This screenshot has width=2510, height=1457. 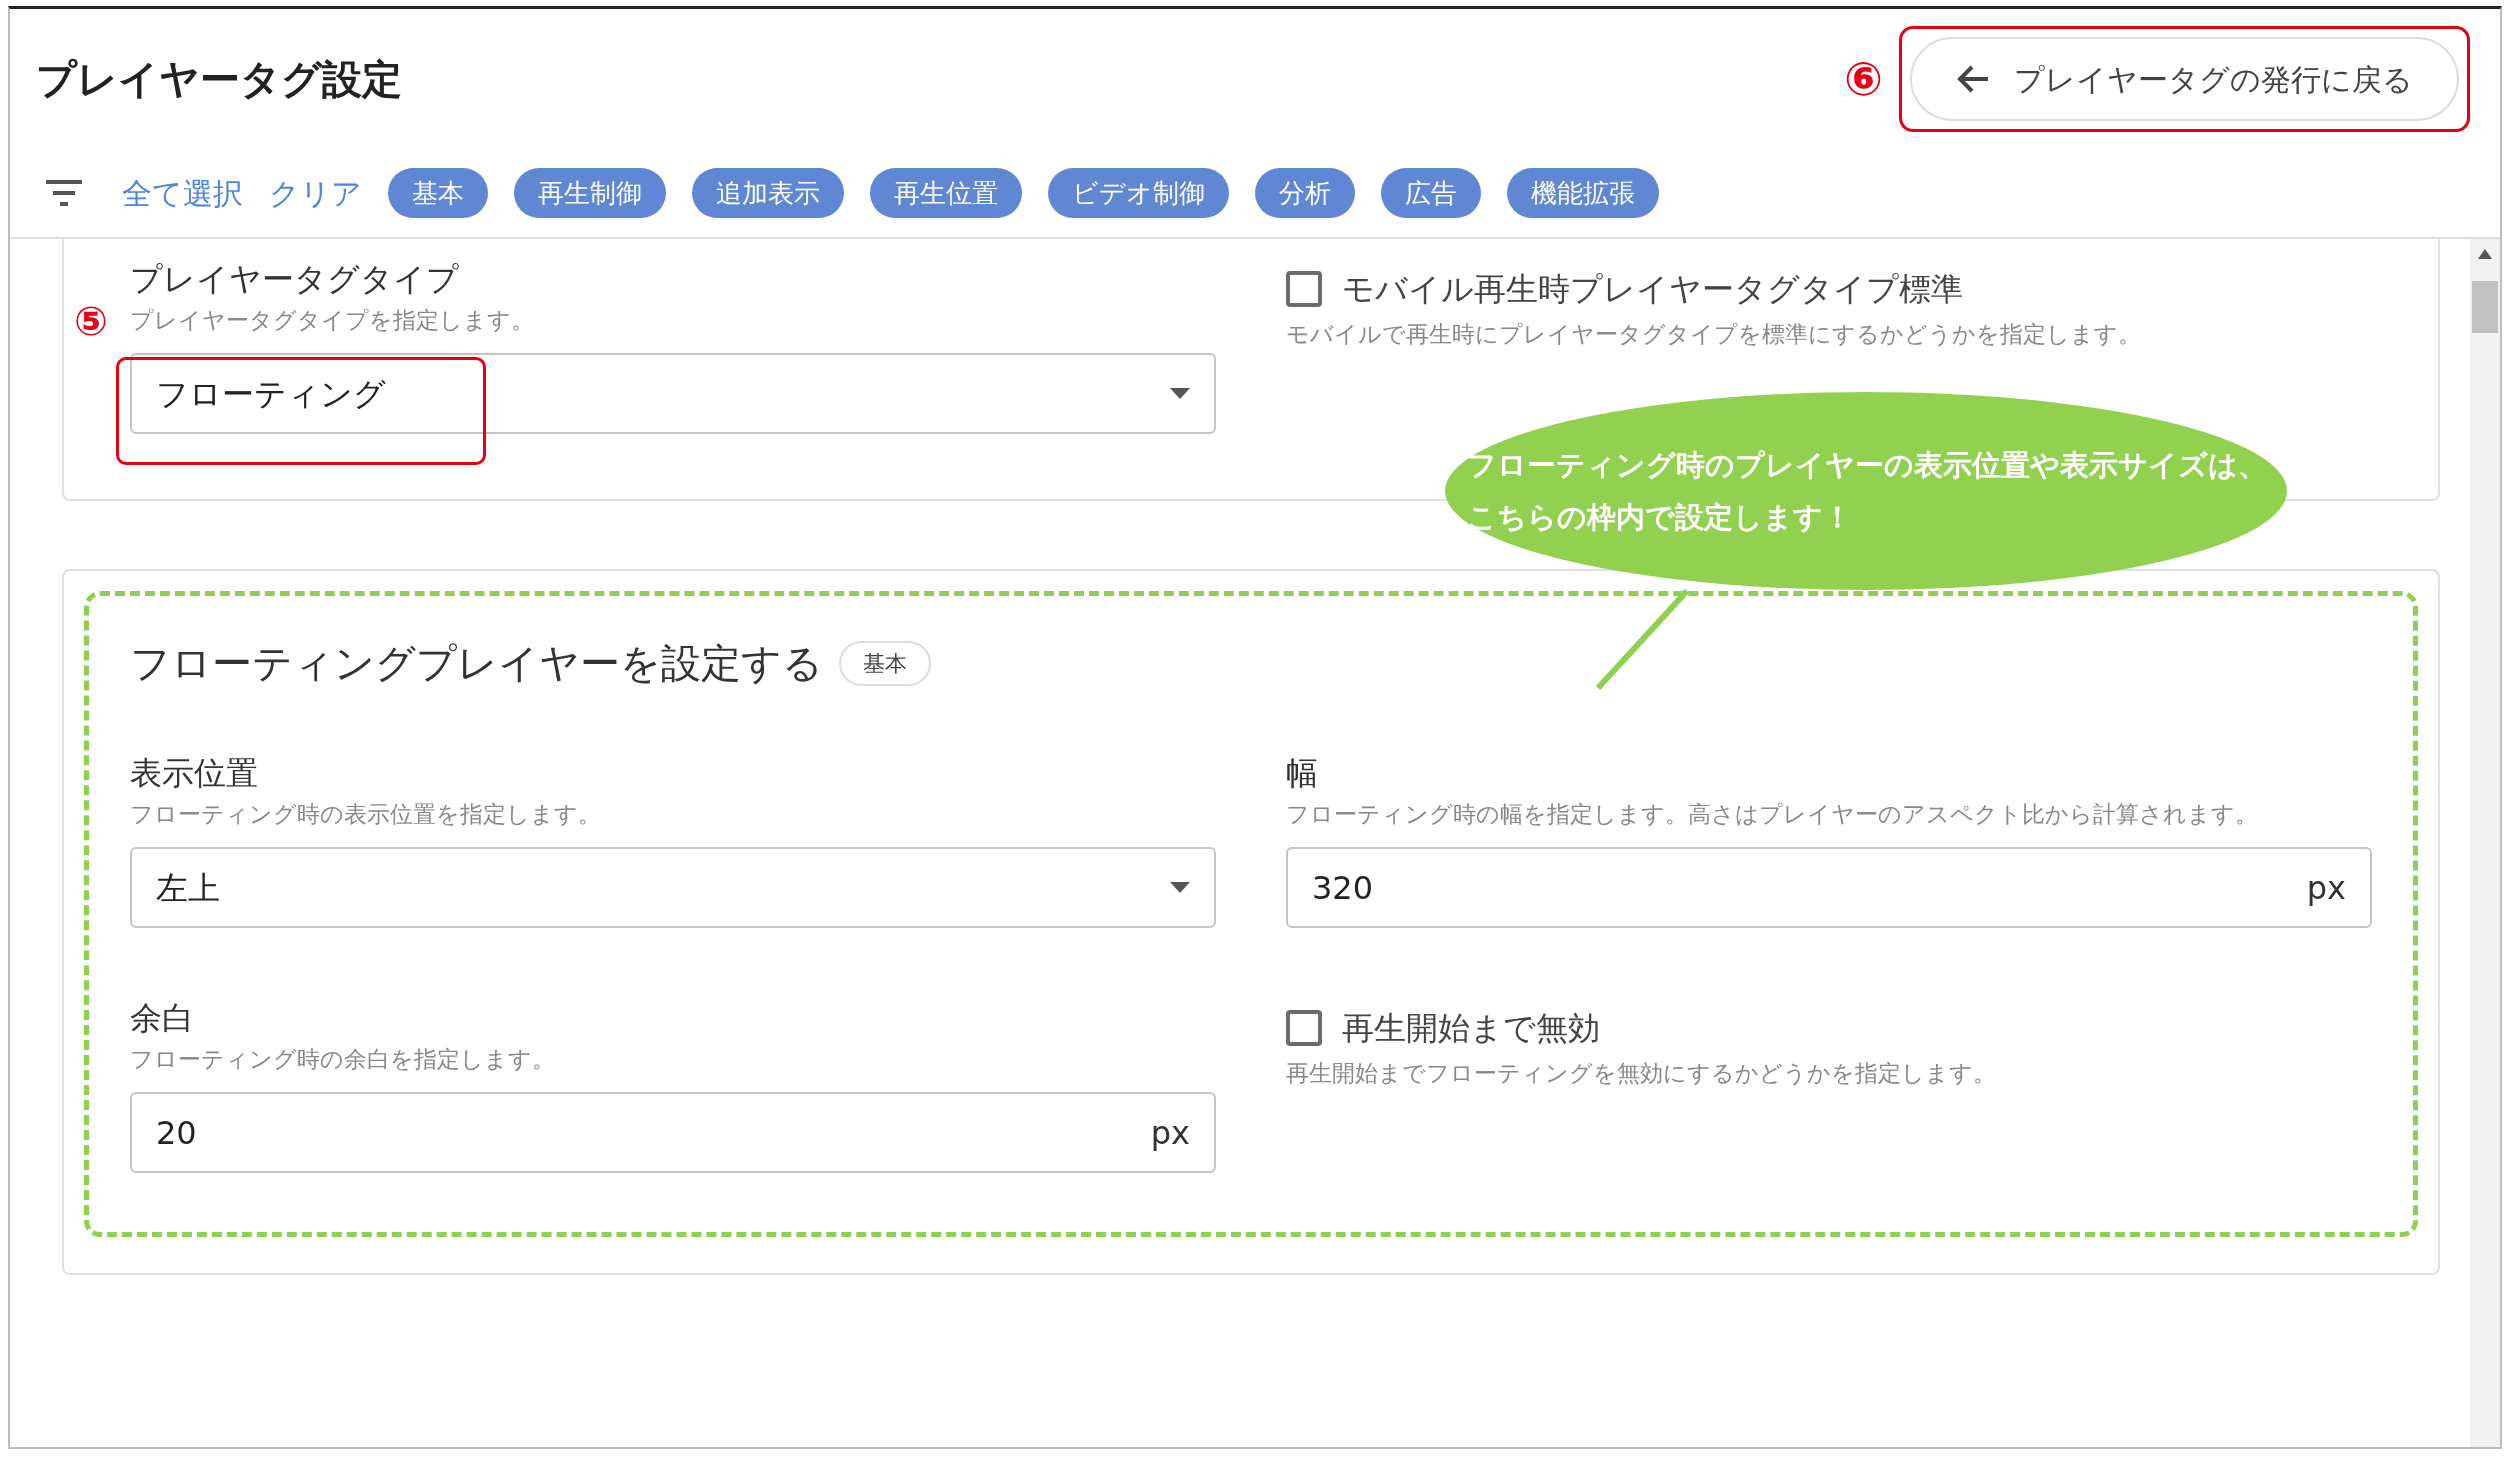 I want to click on field-hint: 再生開始までフローティングを無効にするかどうかを指定します。, so click(x=1641, y=1073).